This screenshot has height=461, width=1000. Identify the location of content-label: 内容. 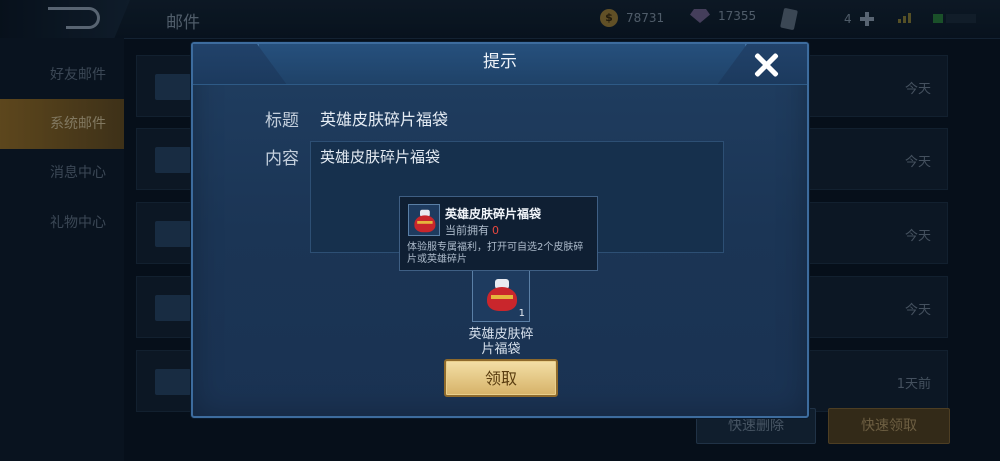
(282, 159).